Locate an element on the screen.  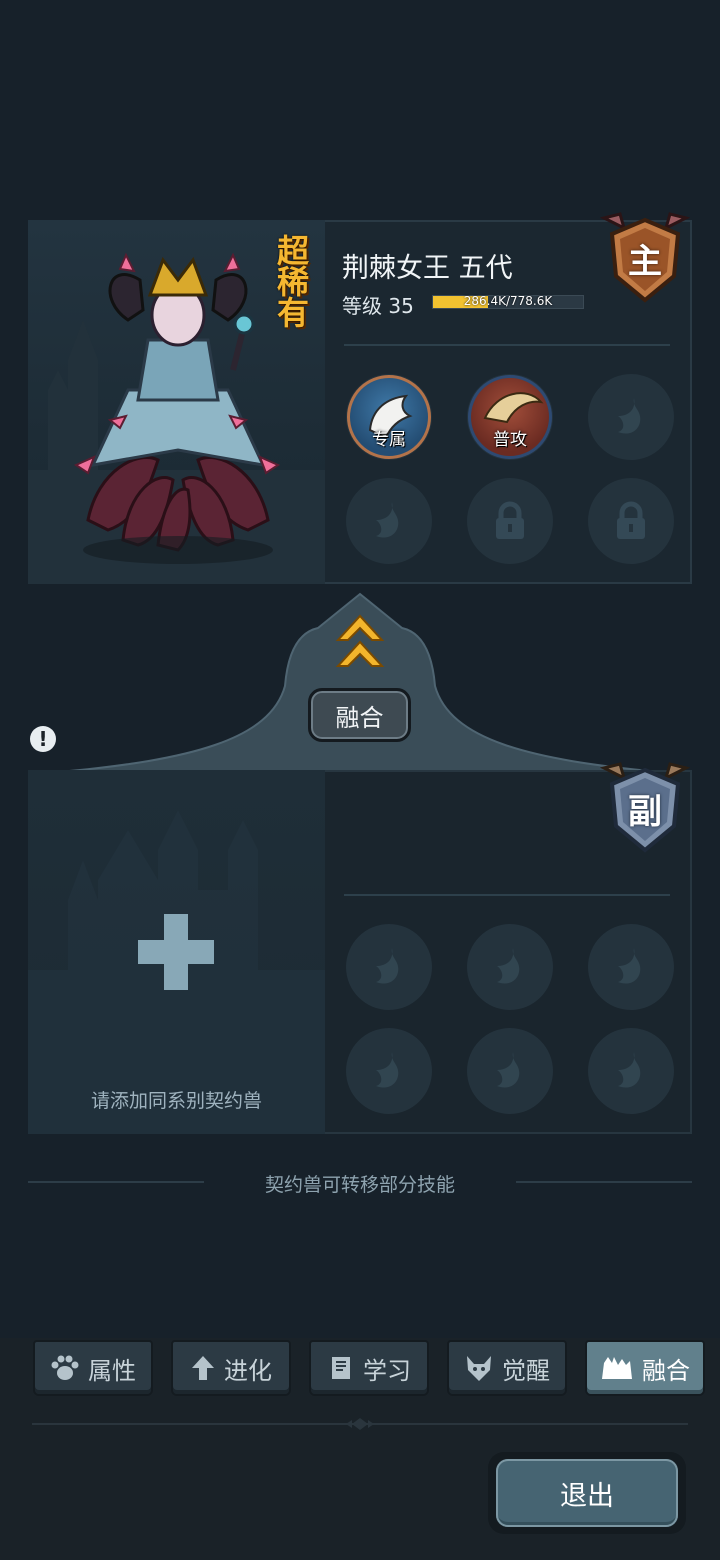
fusion-note: 契约兽可转移部分技能 is located at coordinates (359, 1185).